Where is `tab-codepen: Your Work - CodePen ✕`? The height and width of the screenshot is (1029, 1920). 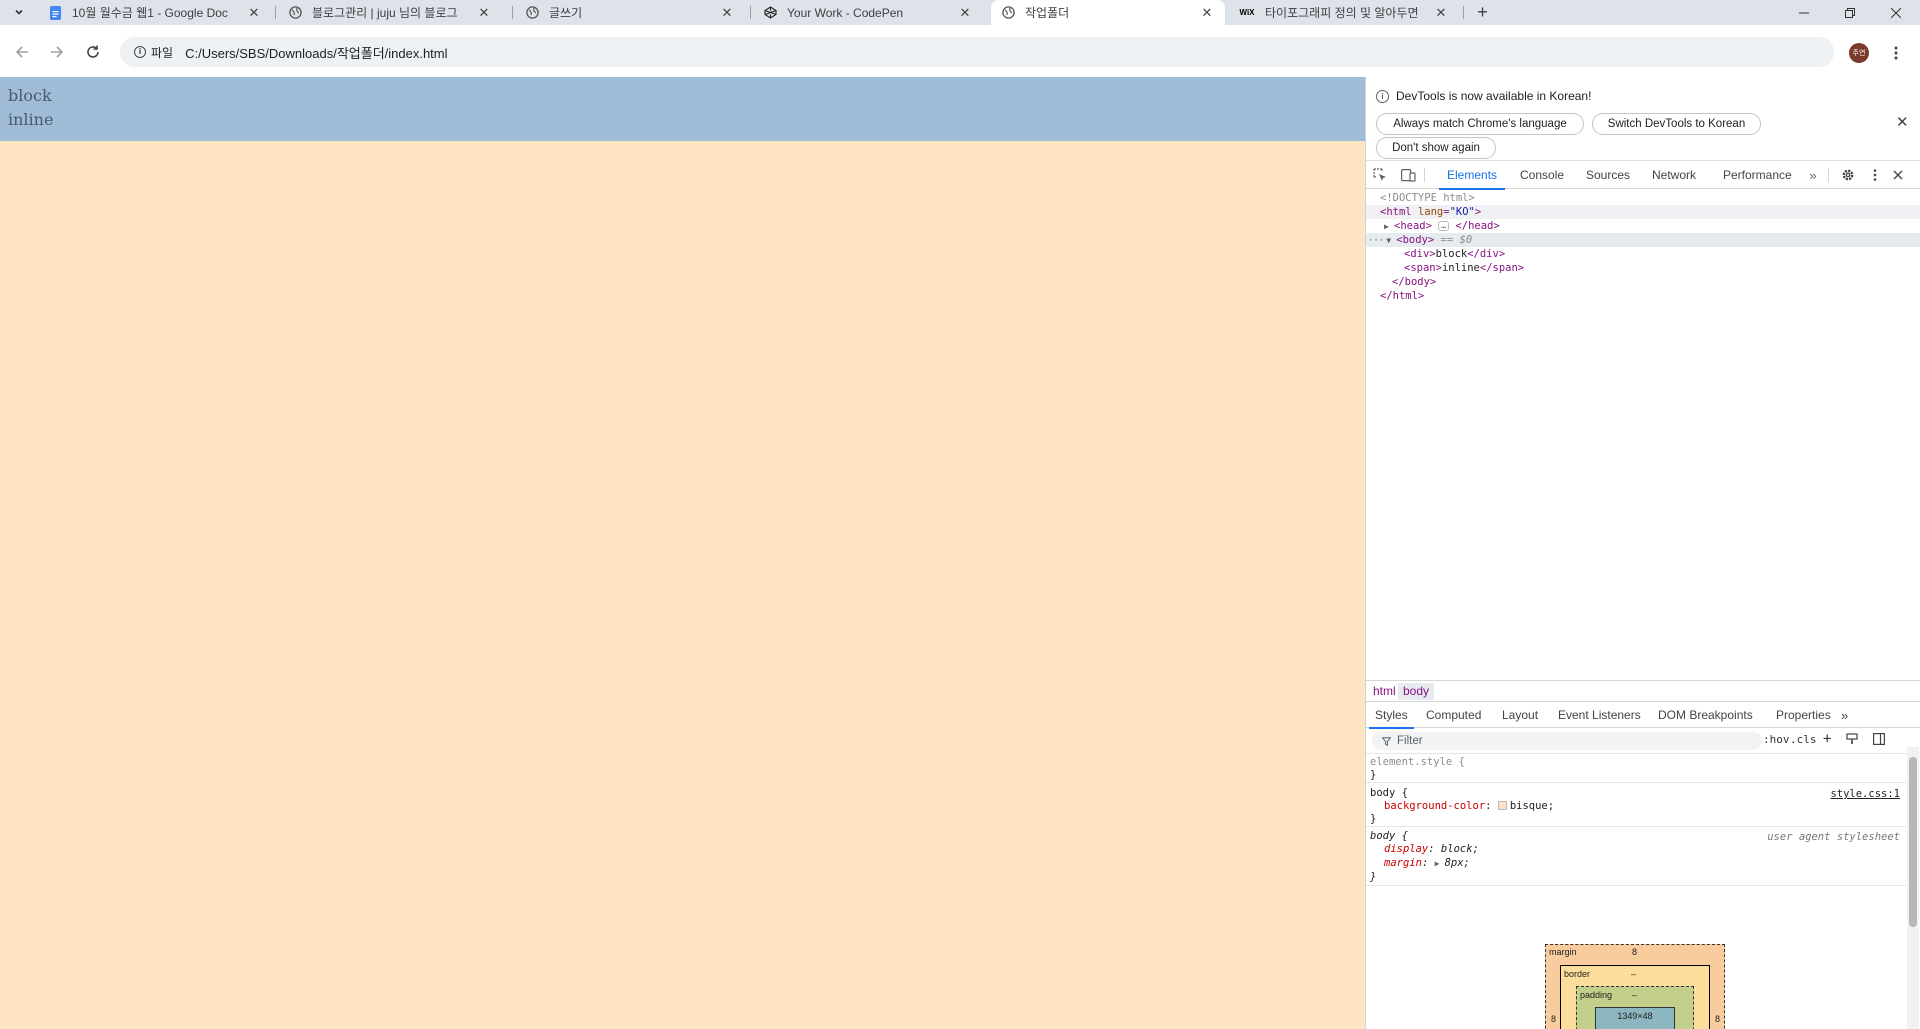 tab-codepen: Your Work - CodePen ✕ is located at coordinates (868, 12).